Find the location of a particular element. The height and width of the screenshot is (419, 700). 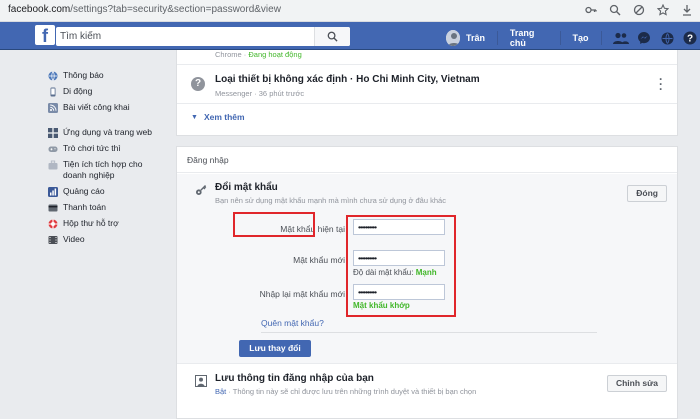

divider is located at coordinates (429, 332).